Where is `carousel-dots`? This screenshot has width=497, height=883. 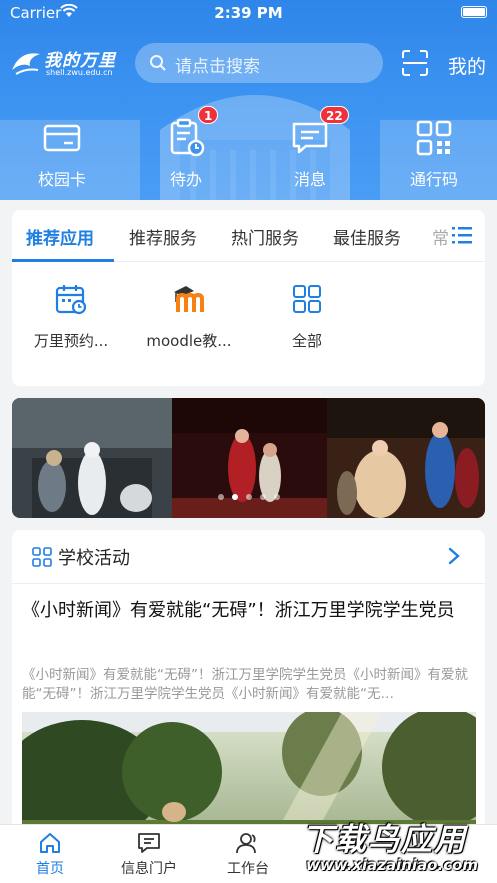
carousel-dots is located at coordinates (248, 494).